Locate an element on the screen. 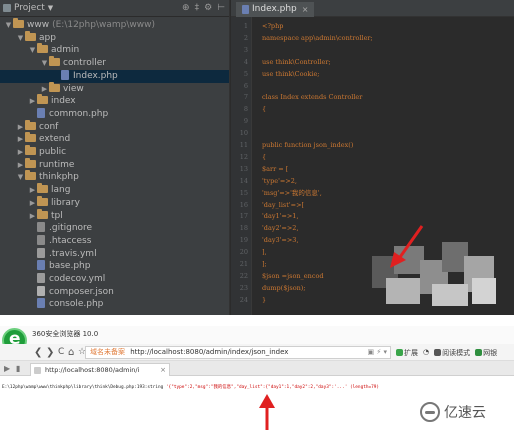 This screenshot has height=432, width=514. yml-file-icon is located at coordinates (41, 252).